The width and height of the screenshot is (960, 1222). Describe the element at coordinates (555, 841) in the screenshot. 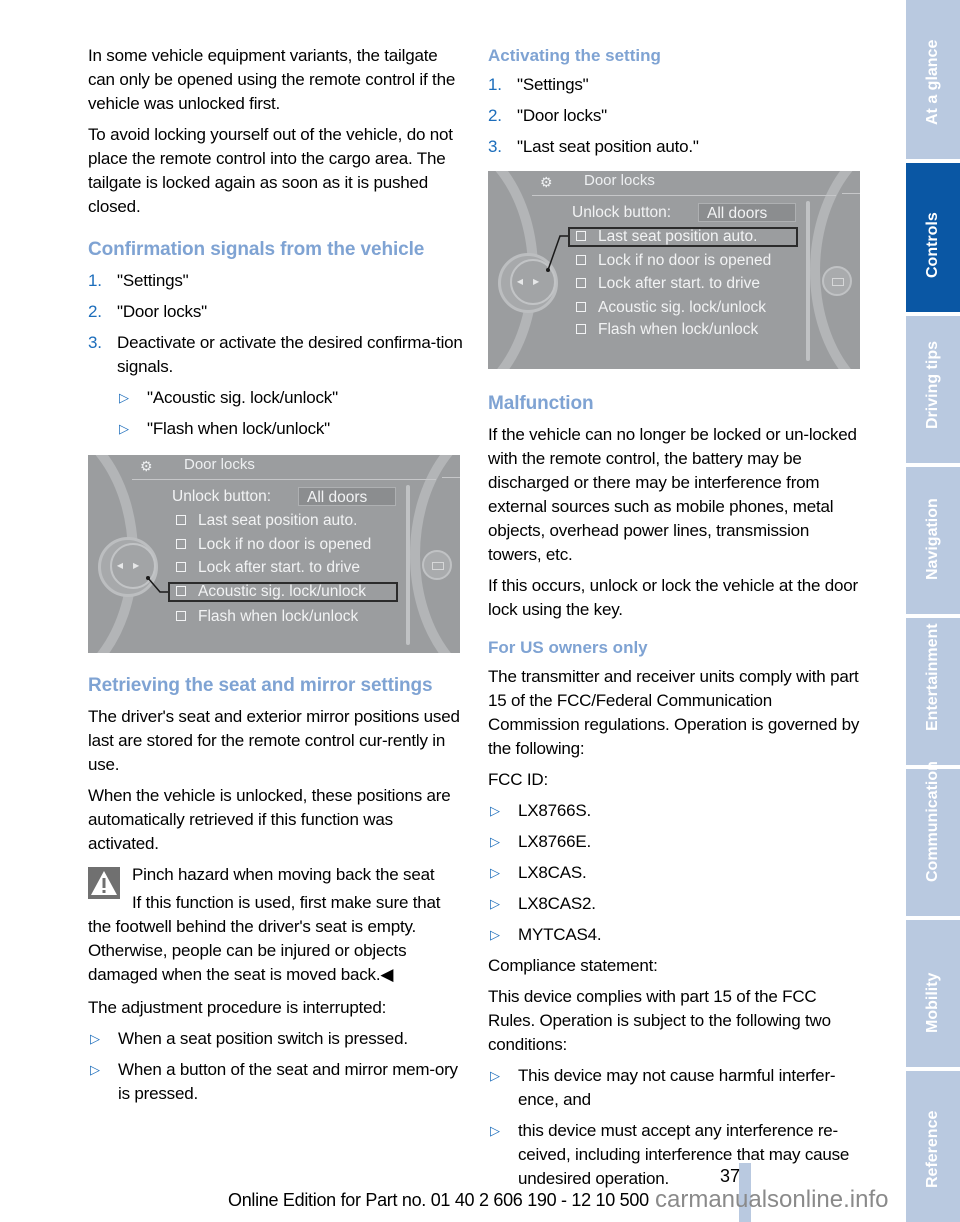

I see `fcc-id: LX8766E.` at that location.